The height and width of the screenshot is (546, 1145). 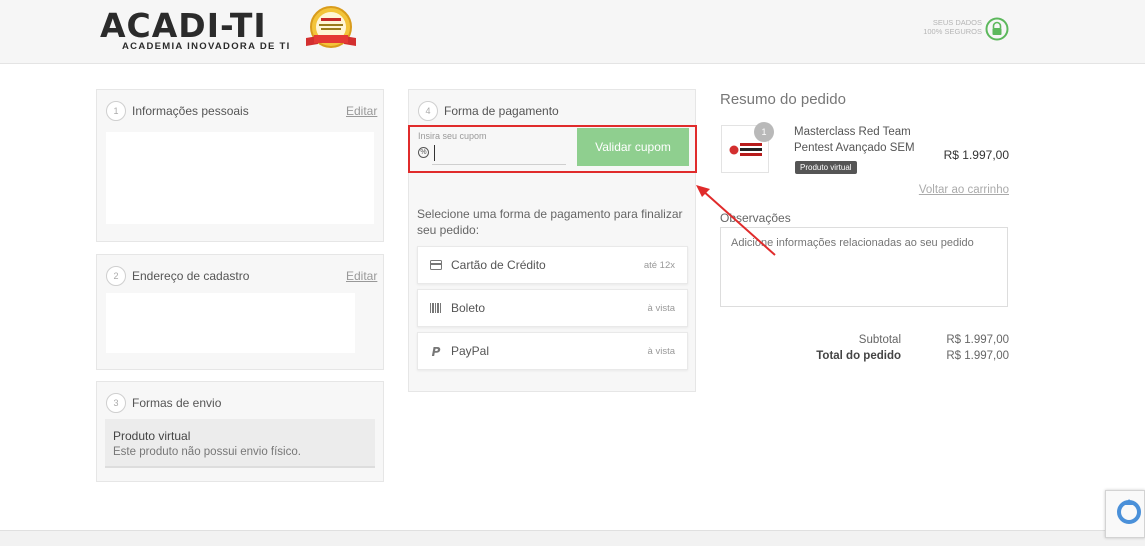 I want to click on secure-data-notice: SEUS DADOS 100% SEGUROS, so click(x=949, y=27).